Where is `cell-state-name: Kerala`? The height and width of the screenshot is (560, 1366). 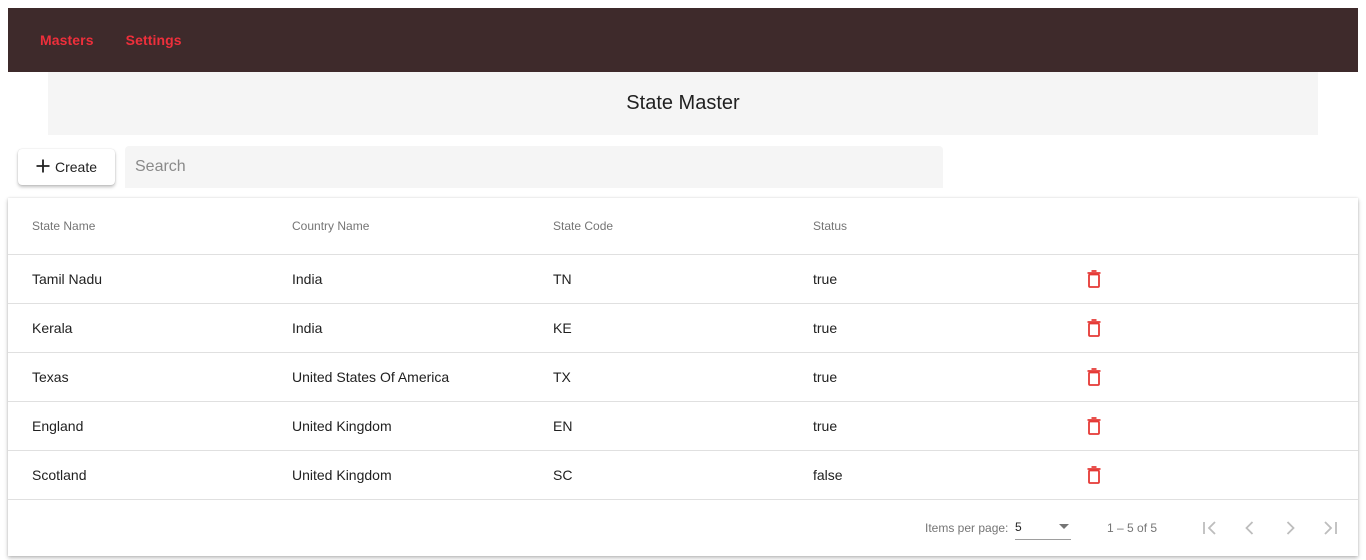
cell-state-name: Kerala is located at coordinates (52, 328).